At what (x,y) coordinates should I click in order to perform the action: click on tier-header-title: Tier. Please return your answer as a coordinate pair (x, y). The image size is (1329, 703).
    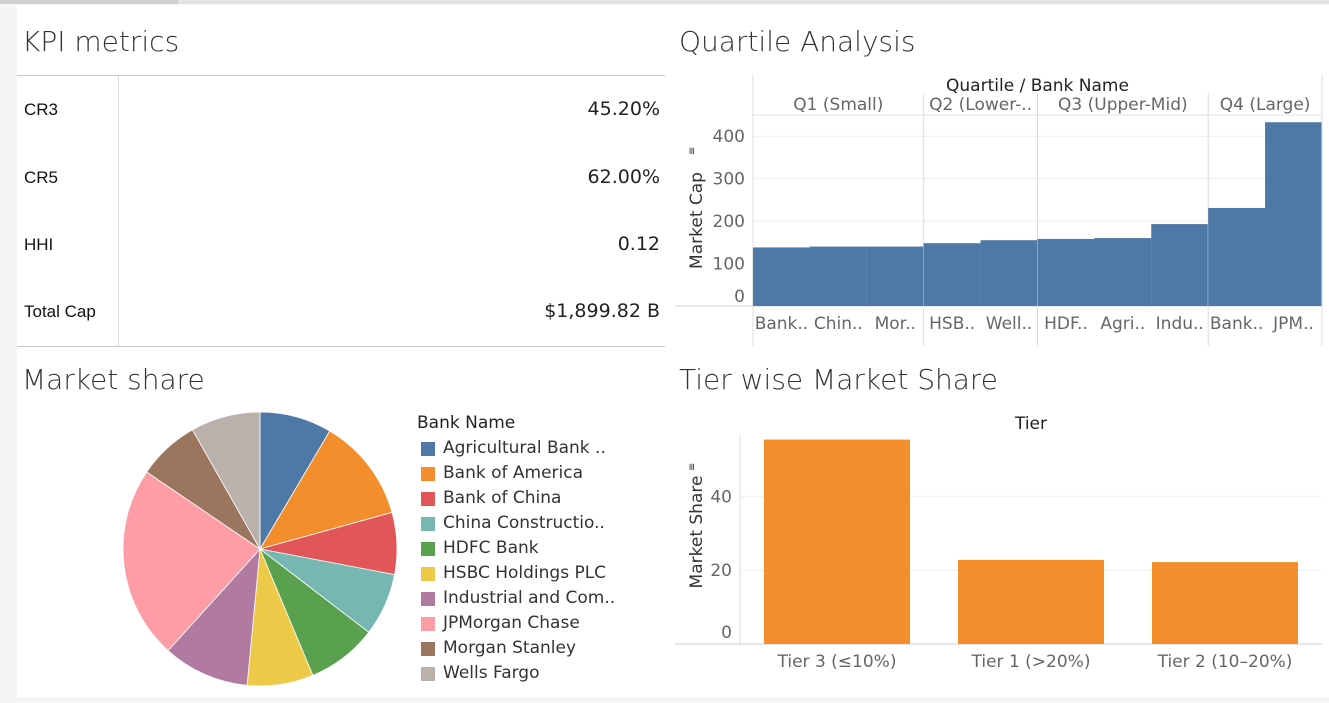
    Looking at the image, I should click on (1030, 424).